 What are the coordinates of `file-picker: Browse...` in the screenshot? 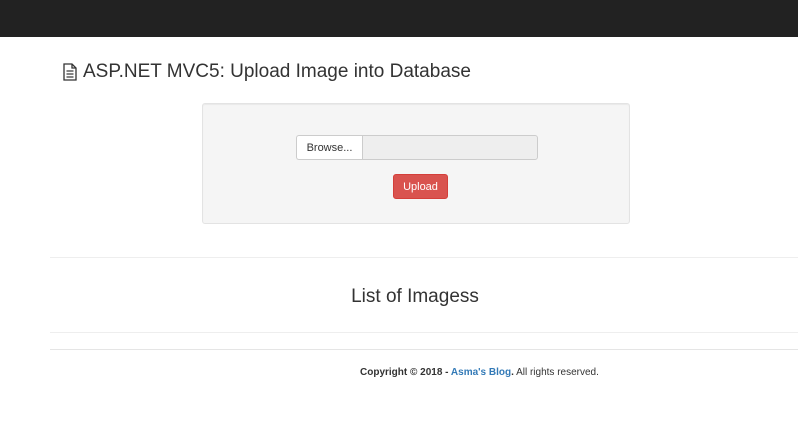 It's located at (417, 147).